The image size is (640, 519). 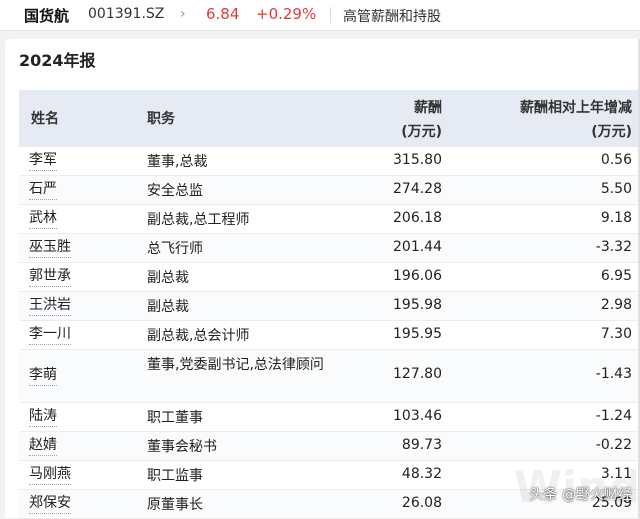 I want to click on person-name: 武林, so click(x=43, y=219).